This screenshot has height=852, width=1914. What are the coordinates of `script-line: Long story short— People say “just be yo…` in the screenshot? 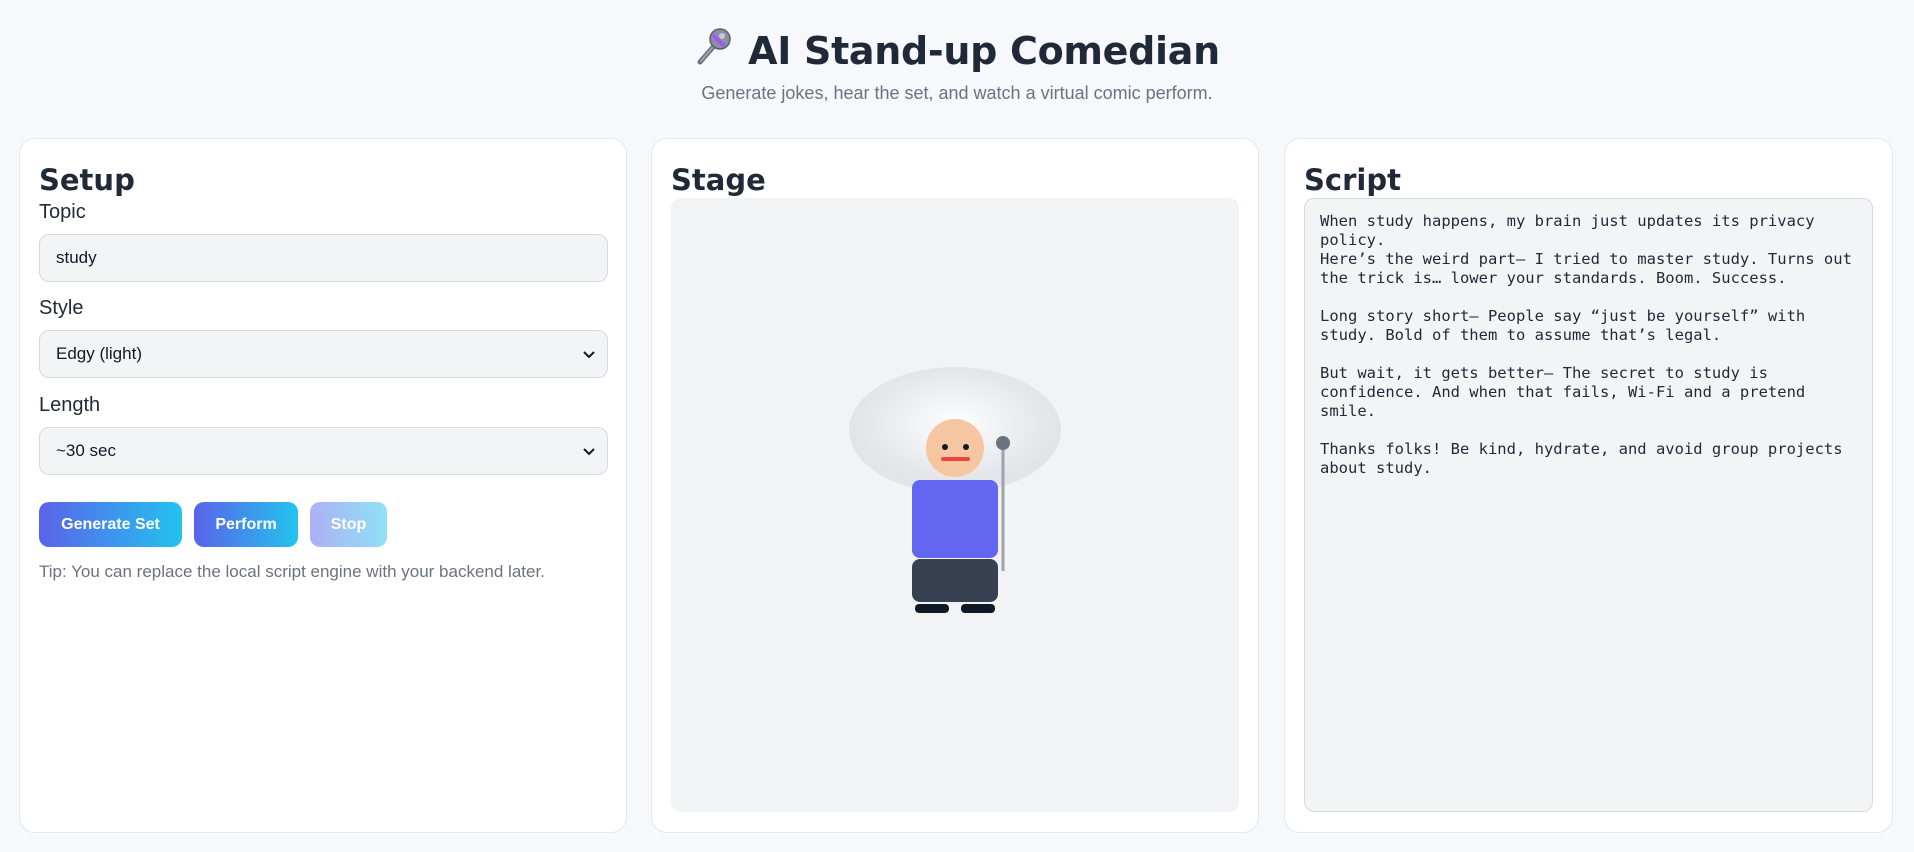 It's located at (1563, 316).